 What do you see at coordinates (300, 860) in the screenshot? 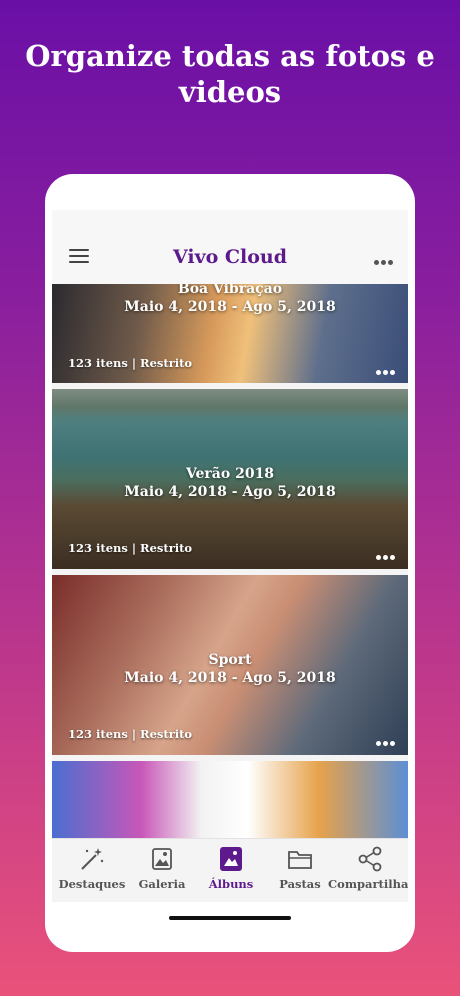
I see `folder-icon` at bounding box center [300, 860].